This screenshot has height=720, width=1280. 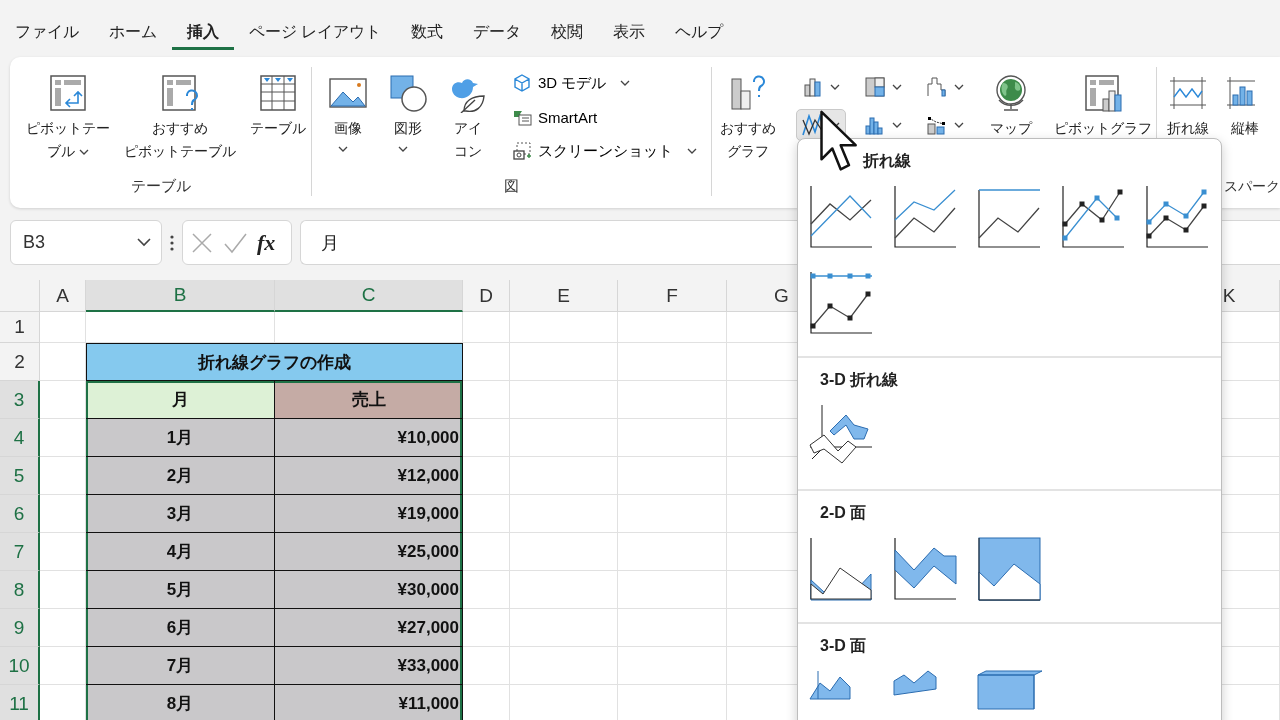 I want to click on table-cell: 8月, so click(x=180, y=702).